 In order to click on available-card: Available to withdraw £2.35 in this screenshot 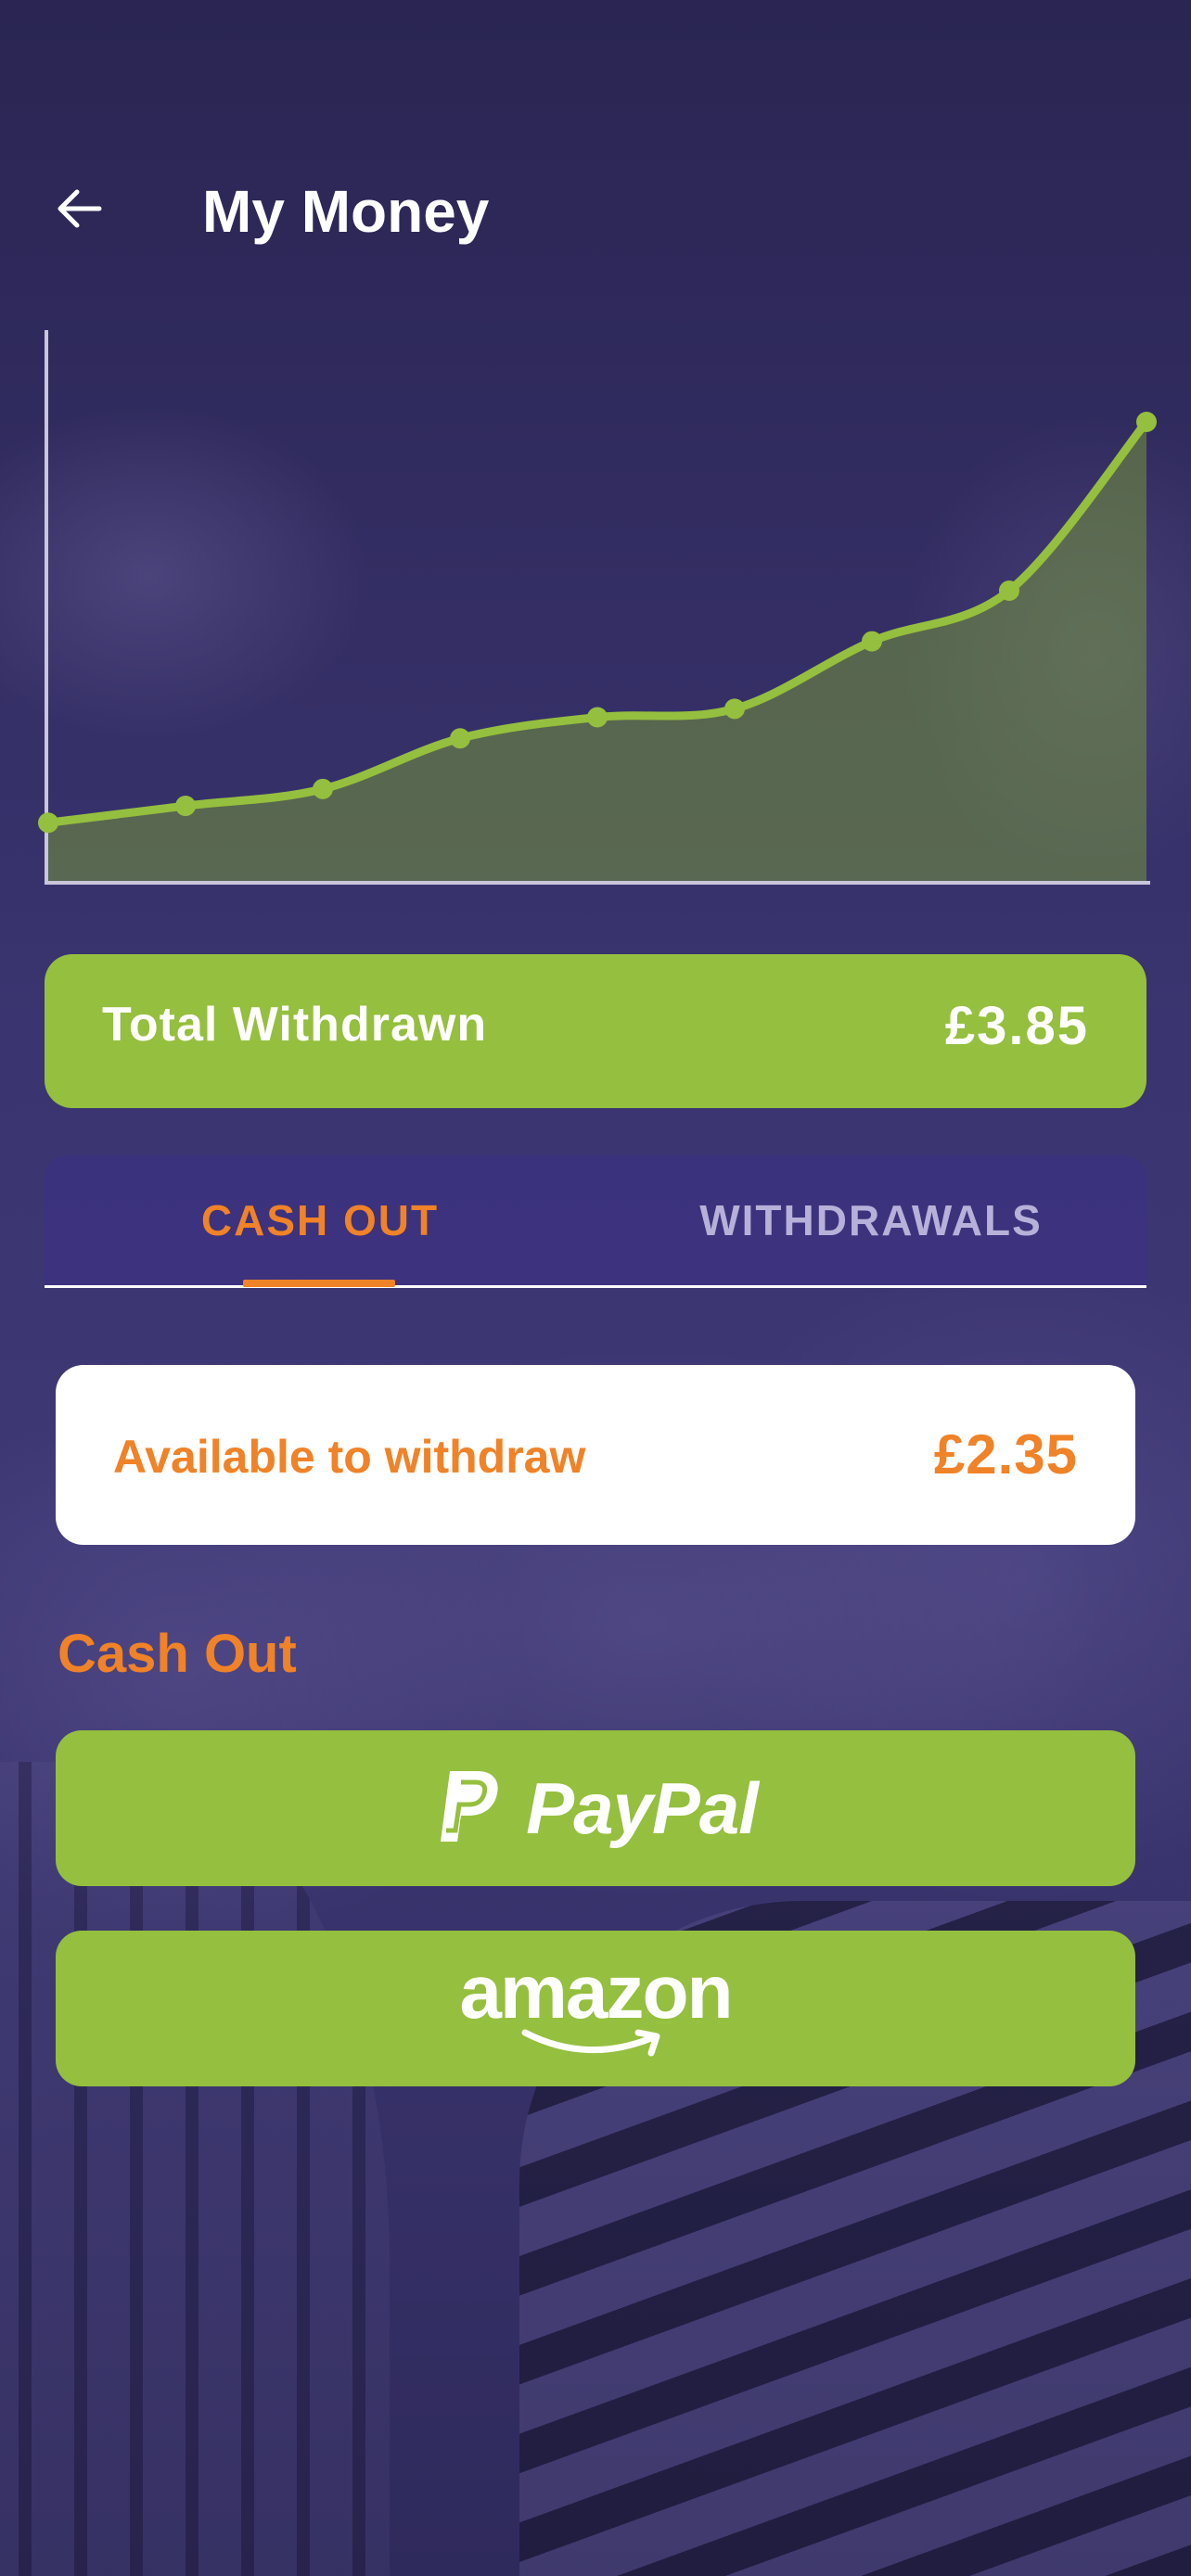, I will do `click(595, 1455)`.